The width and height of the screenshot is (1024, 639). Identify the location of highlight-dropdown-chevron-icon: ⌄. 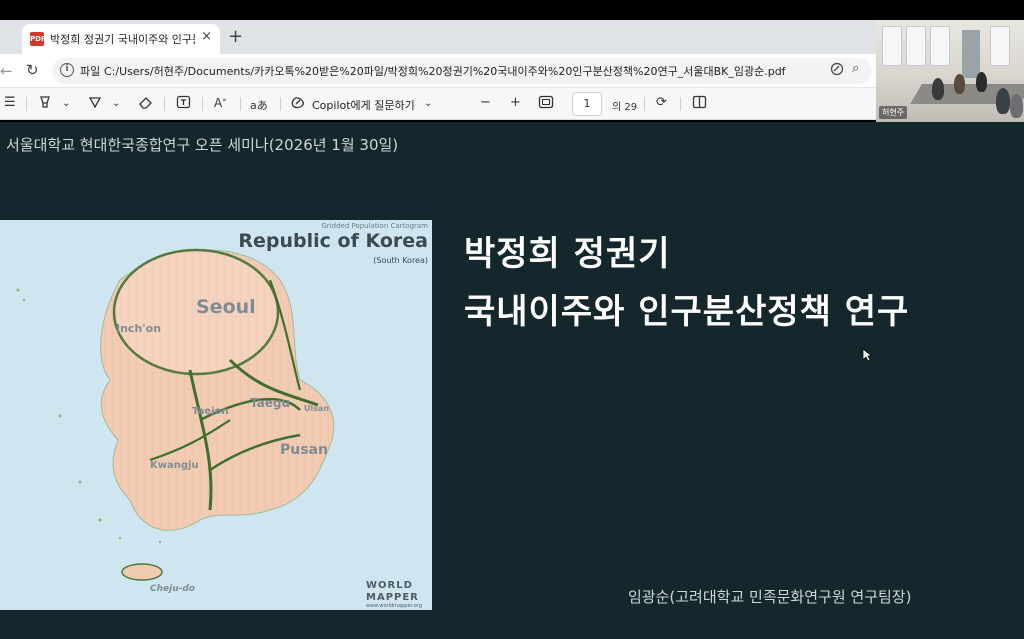
(66, 103).